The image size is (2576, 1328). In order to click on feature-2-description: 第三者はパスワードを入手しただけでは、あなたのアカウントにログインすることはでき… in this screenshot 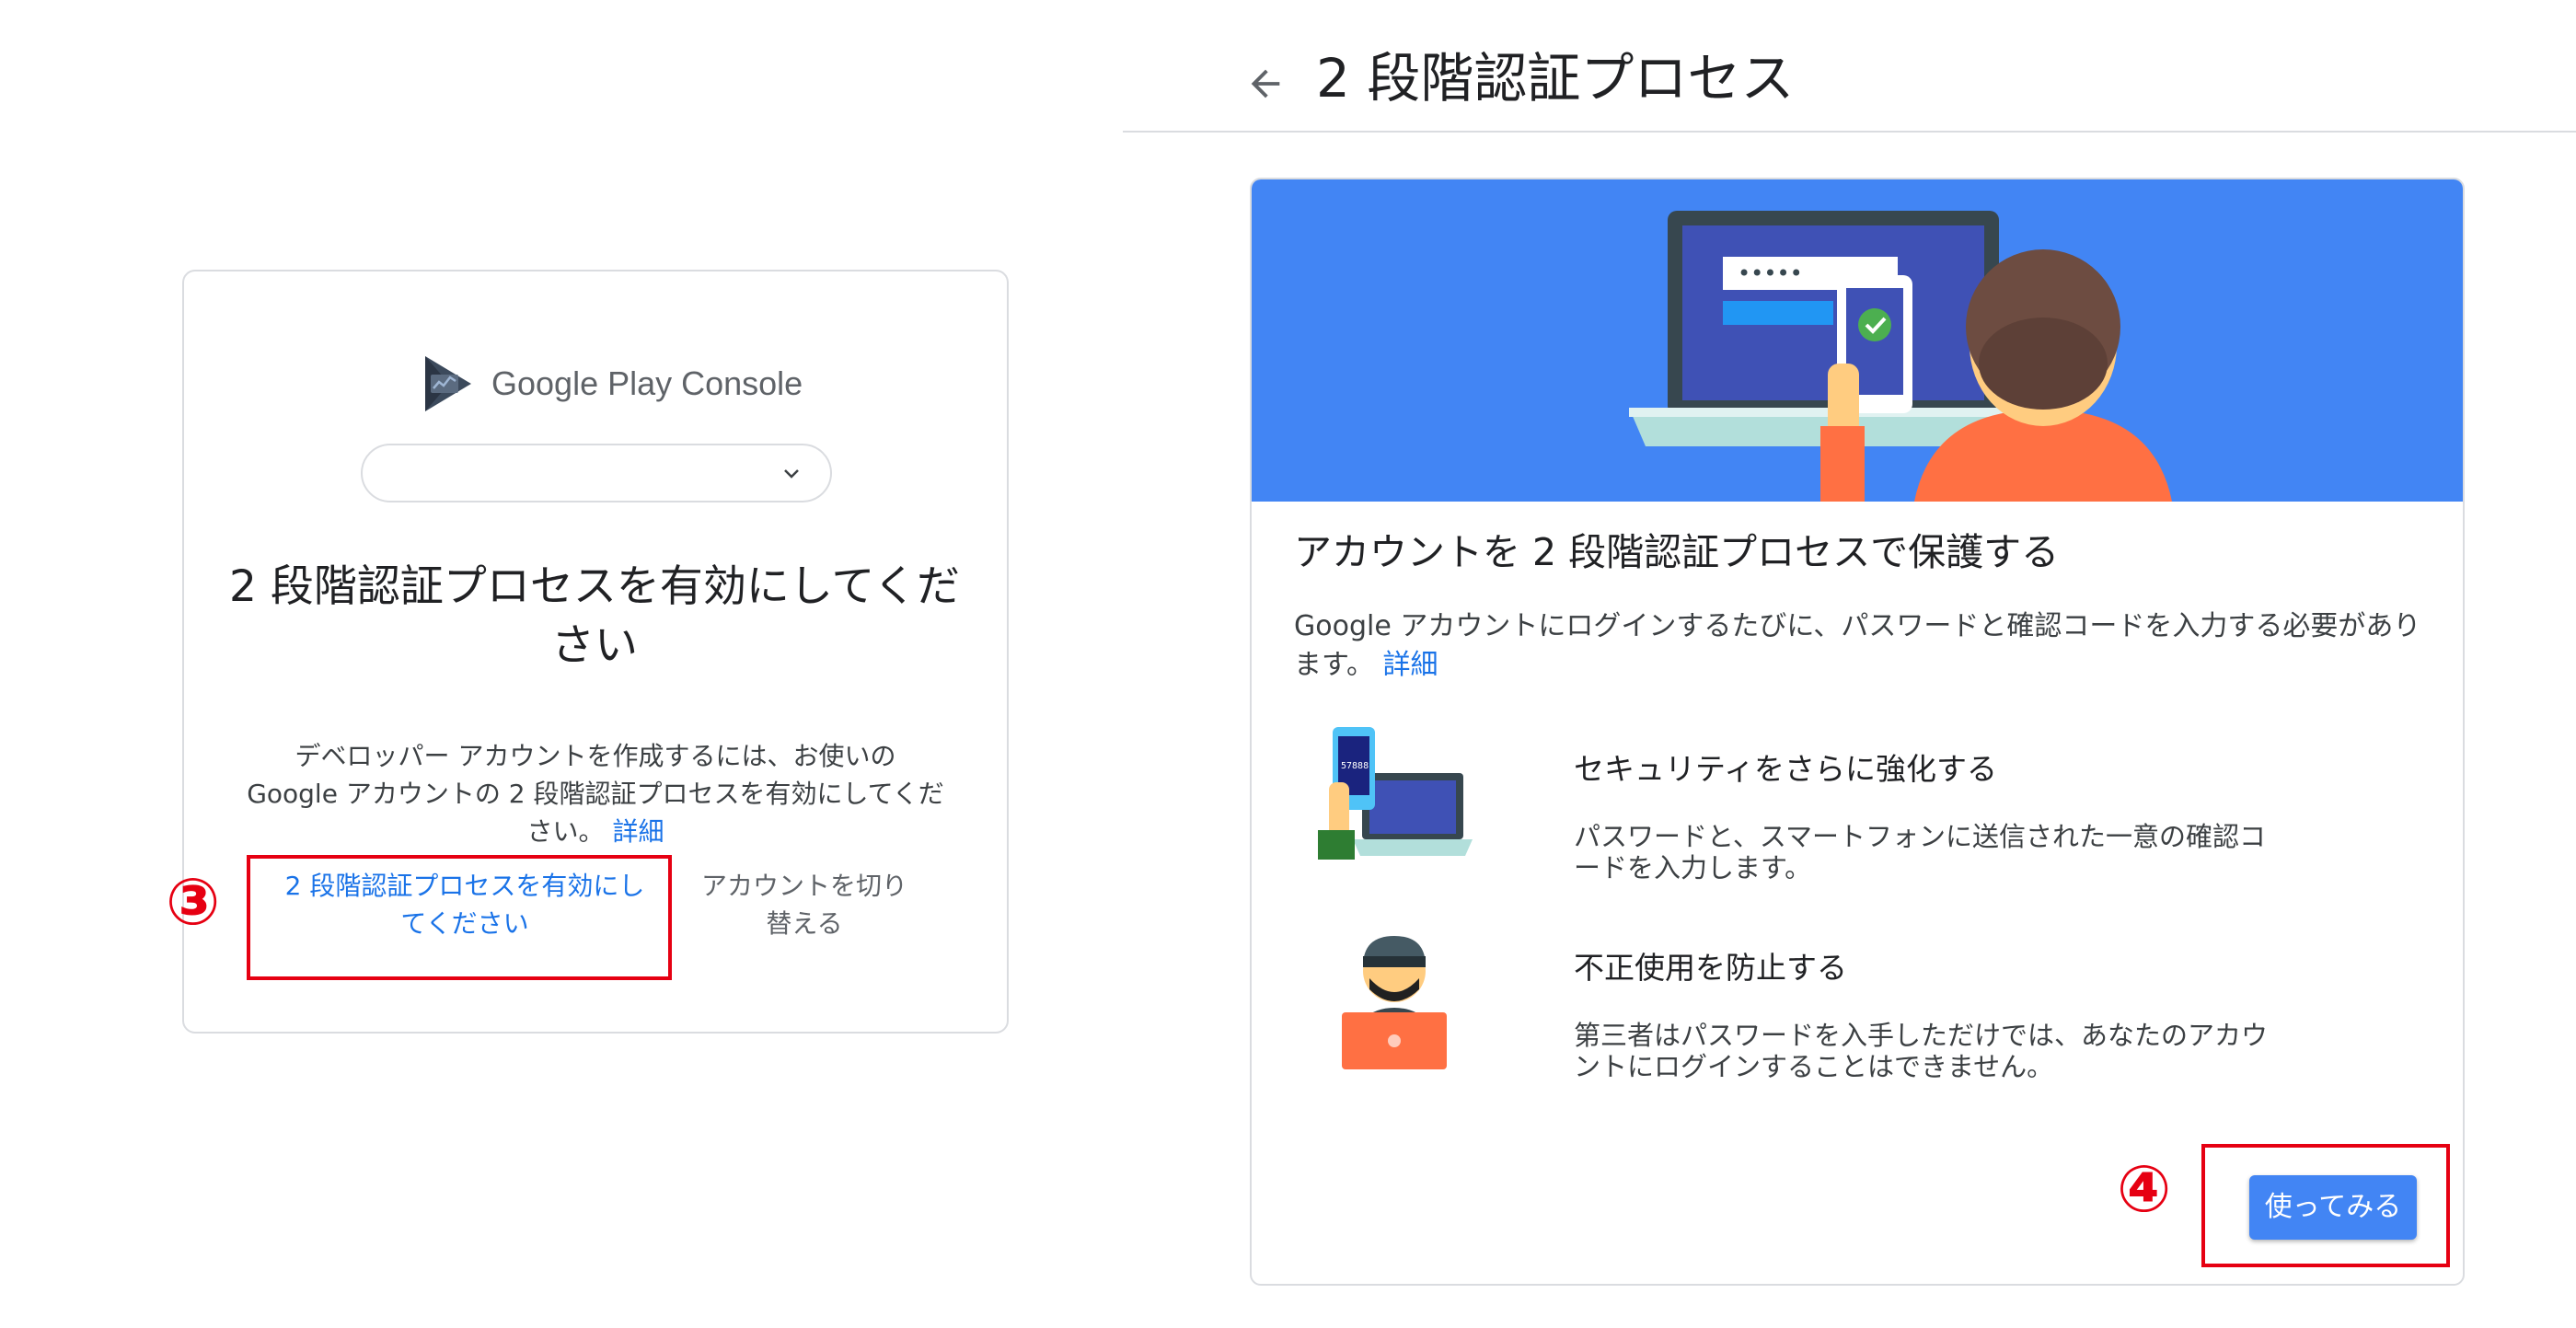, I will do `click(1922, 1051)`.